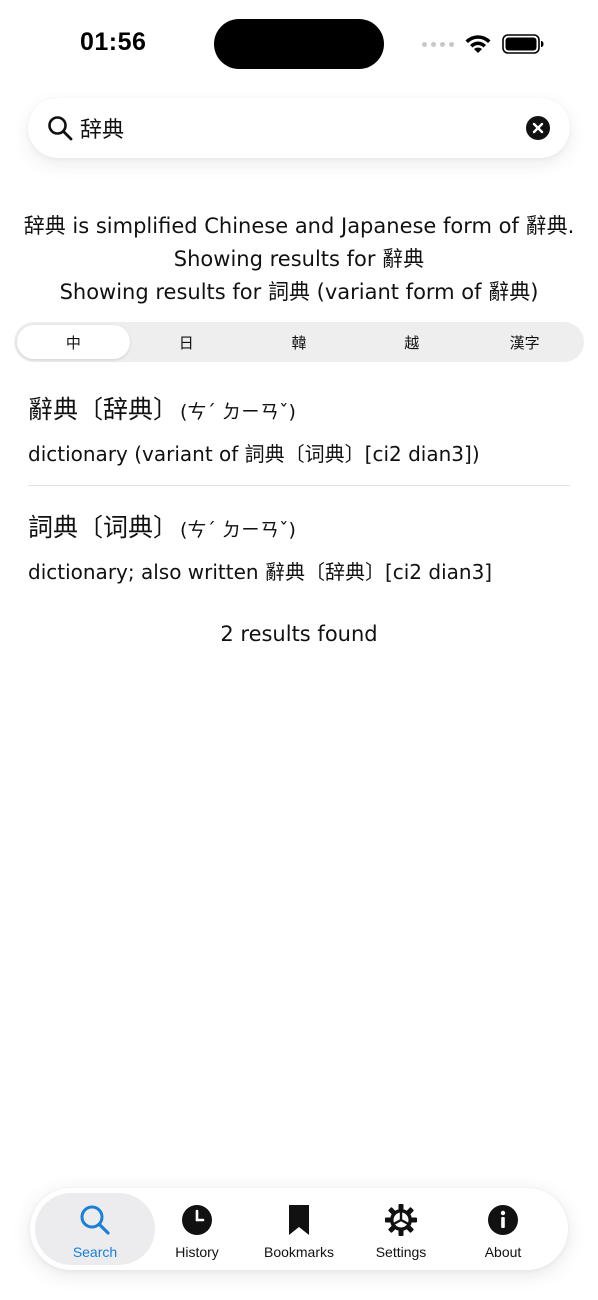  Describe the element at coordinates (401, 1220) in the screenshot. I see `gear-icon` at that location.